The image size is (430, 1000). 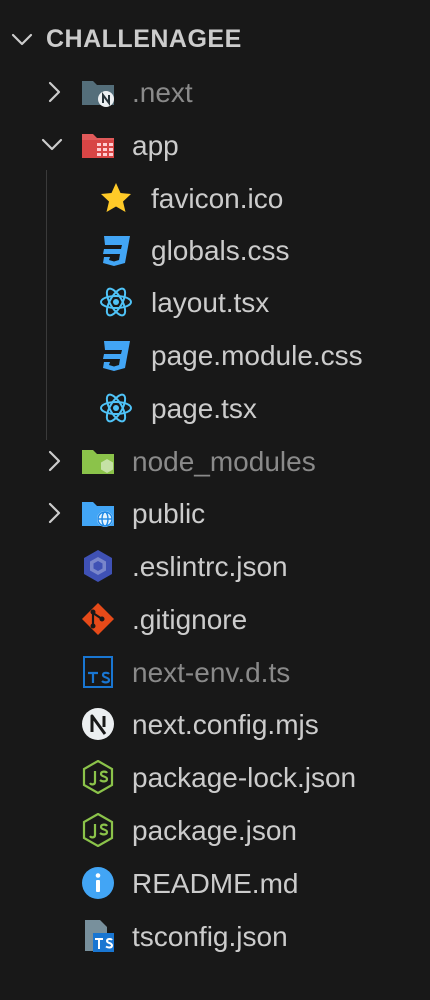 I want to click on ts-icon, so click(x=98, y=672).